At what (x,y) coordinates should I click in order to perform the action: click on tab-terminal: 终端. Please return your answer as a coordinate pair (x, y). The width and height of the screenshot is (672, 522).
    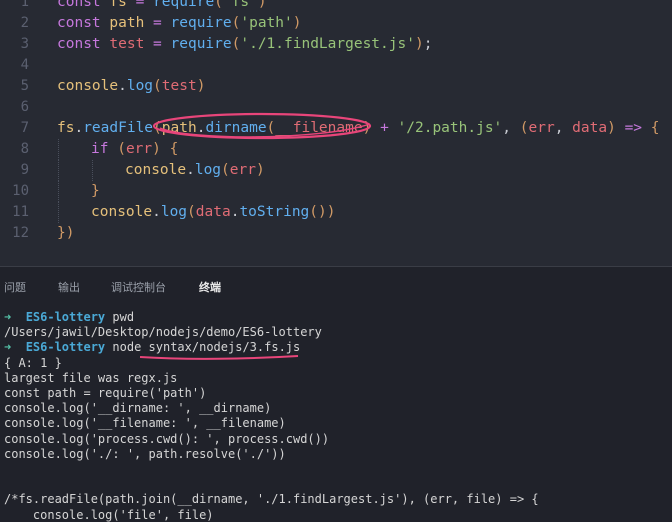
    Looking at the image, I should click on (210, 287).